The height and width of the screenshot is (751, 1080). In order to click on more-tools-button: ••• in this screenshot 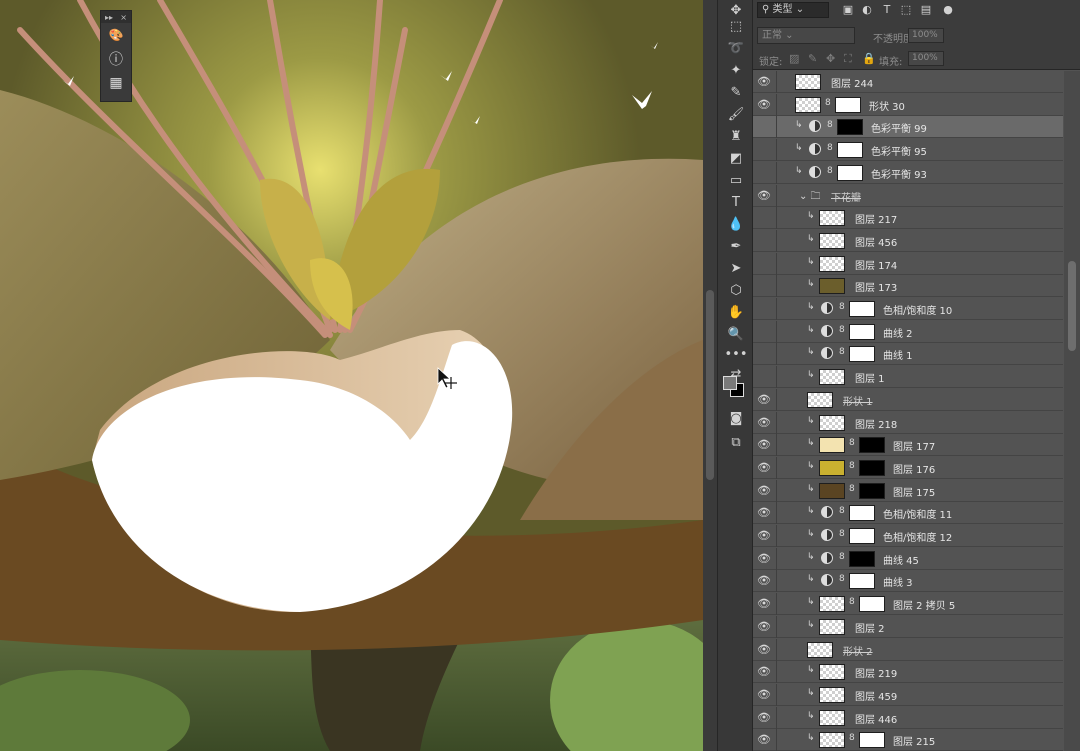, I will do `click(736, 354)`.